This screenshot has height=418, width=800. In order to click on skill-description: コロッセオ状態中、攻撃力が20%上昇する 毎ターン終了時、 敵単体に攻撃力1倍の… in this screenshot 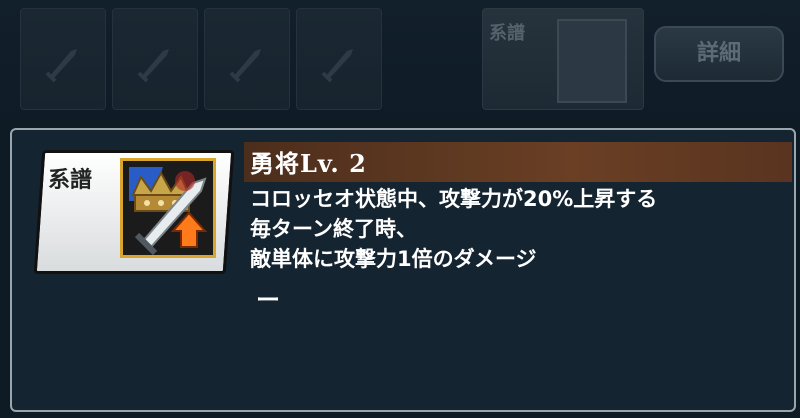, I will do `click(453, 229)`.